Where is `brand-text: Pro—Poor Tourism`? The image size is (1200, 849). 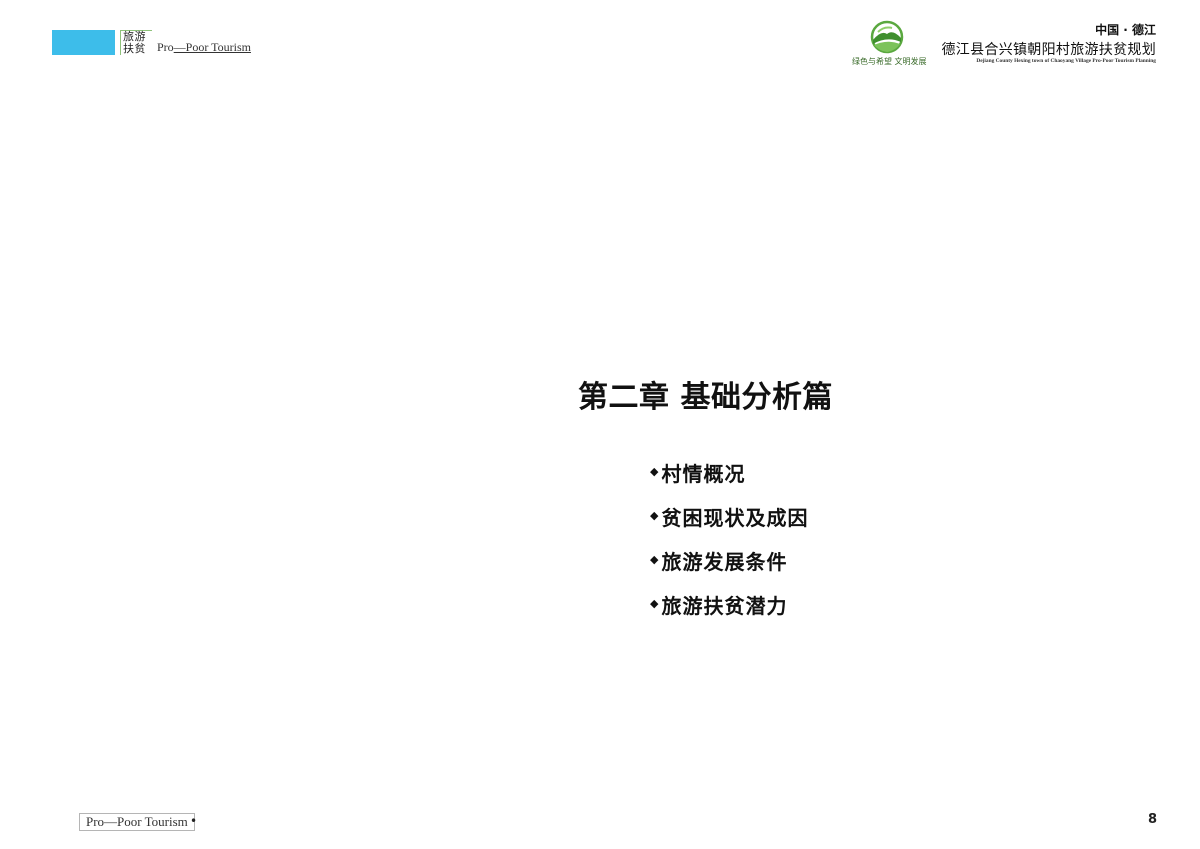 brand-text: Pro—Poor Tourism is located at coordinates (204, 47).